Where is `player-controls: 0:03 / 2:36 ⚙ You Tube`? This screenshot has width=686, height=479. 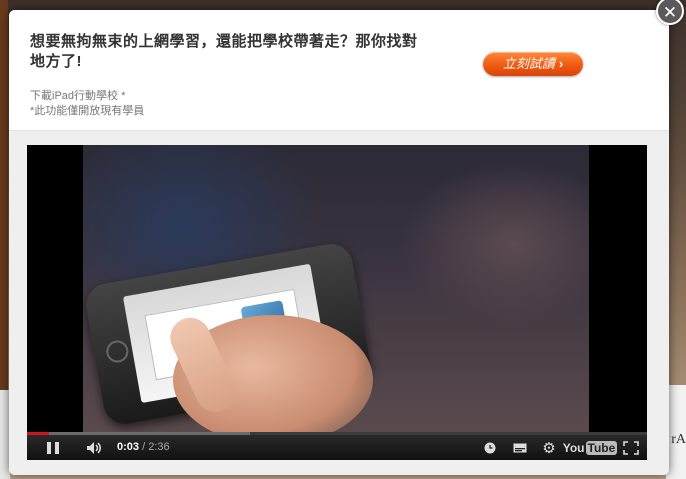 player-controls: 0:03 / 2:36 ⚙ You Tube is located at coordinates (337, 447).